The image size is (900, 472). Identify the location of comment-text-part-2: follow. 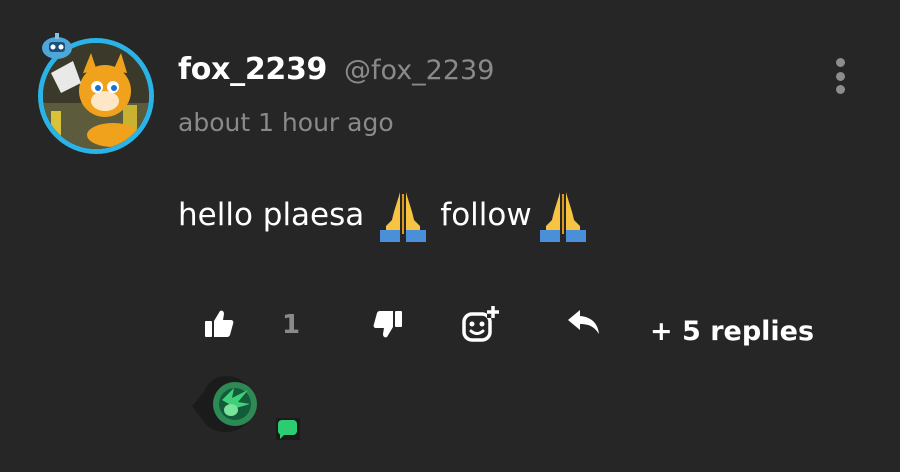
(486, 215).